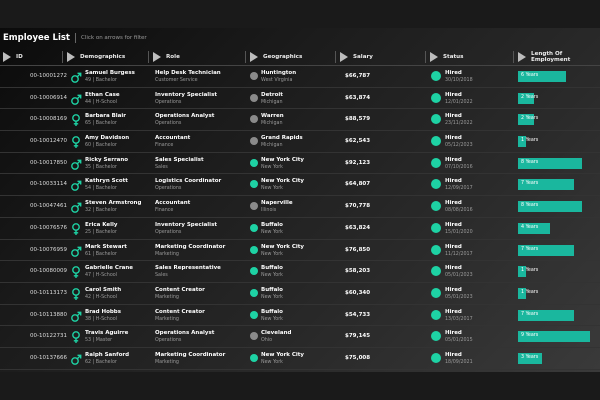  I want to click on hire-date: 15/01/2020, so click(459, 232).